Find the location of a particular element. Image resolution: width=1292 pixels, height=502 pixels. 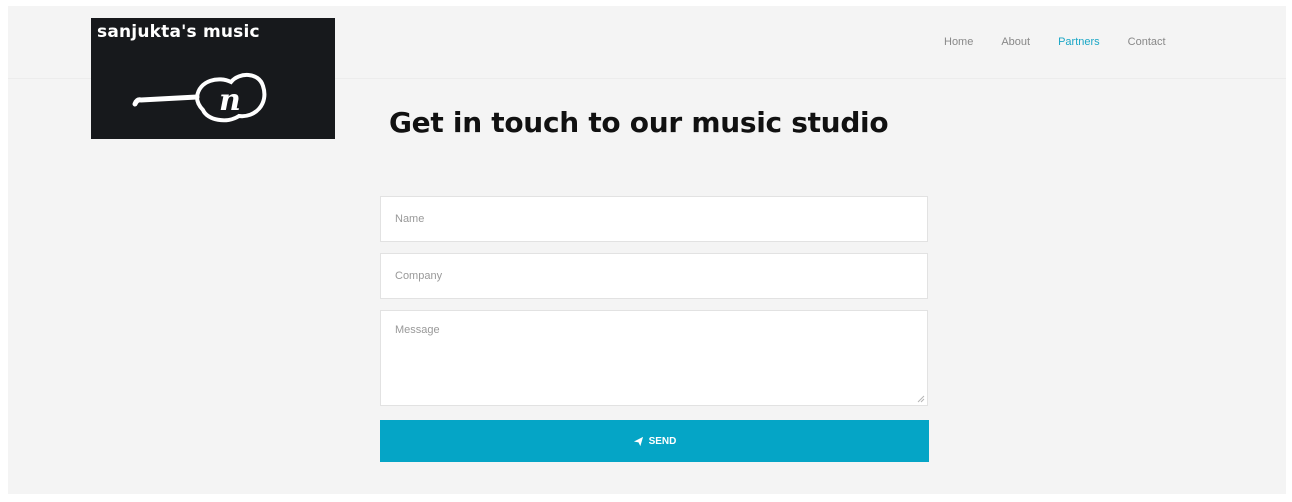

send-label: SEND is located at coordinates (662, 441).